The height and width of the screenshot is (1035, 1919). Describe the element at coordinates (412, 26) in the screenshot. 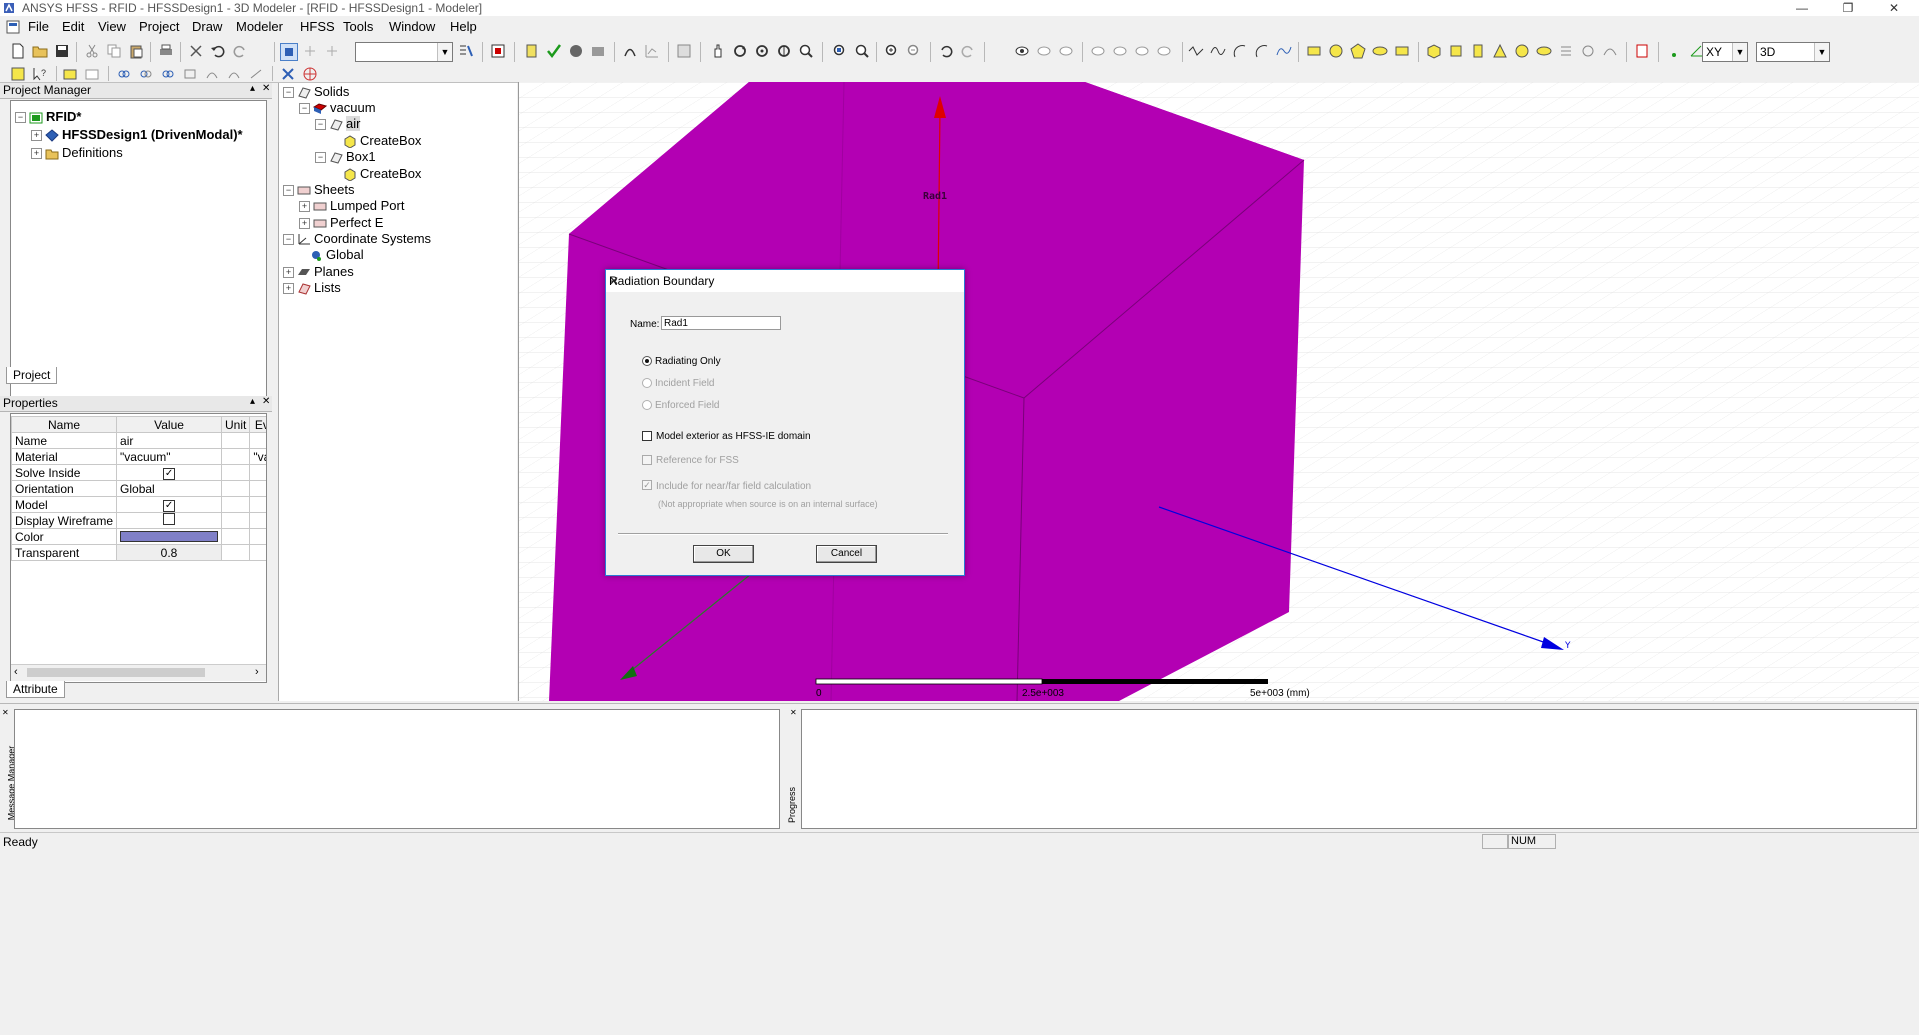

I see `menu-window: Window` at that location.